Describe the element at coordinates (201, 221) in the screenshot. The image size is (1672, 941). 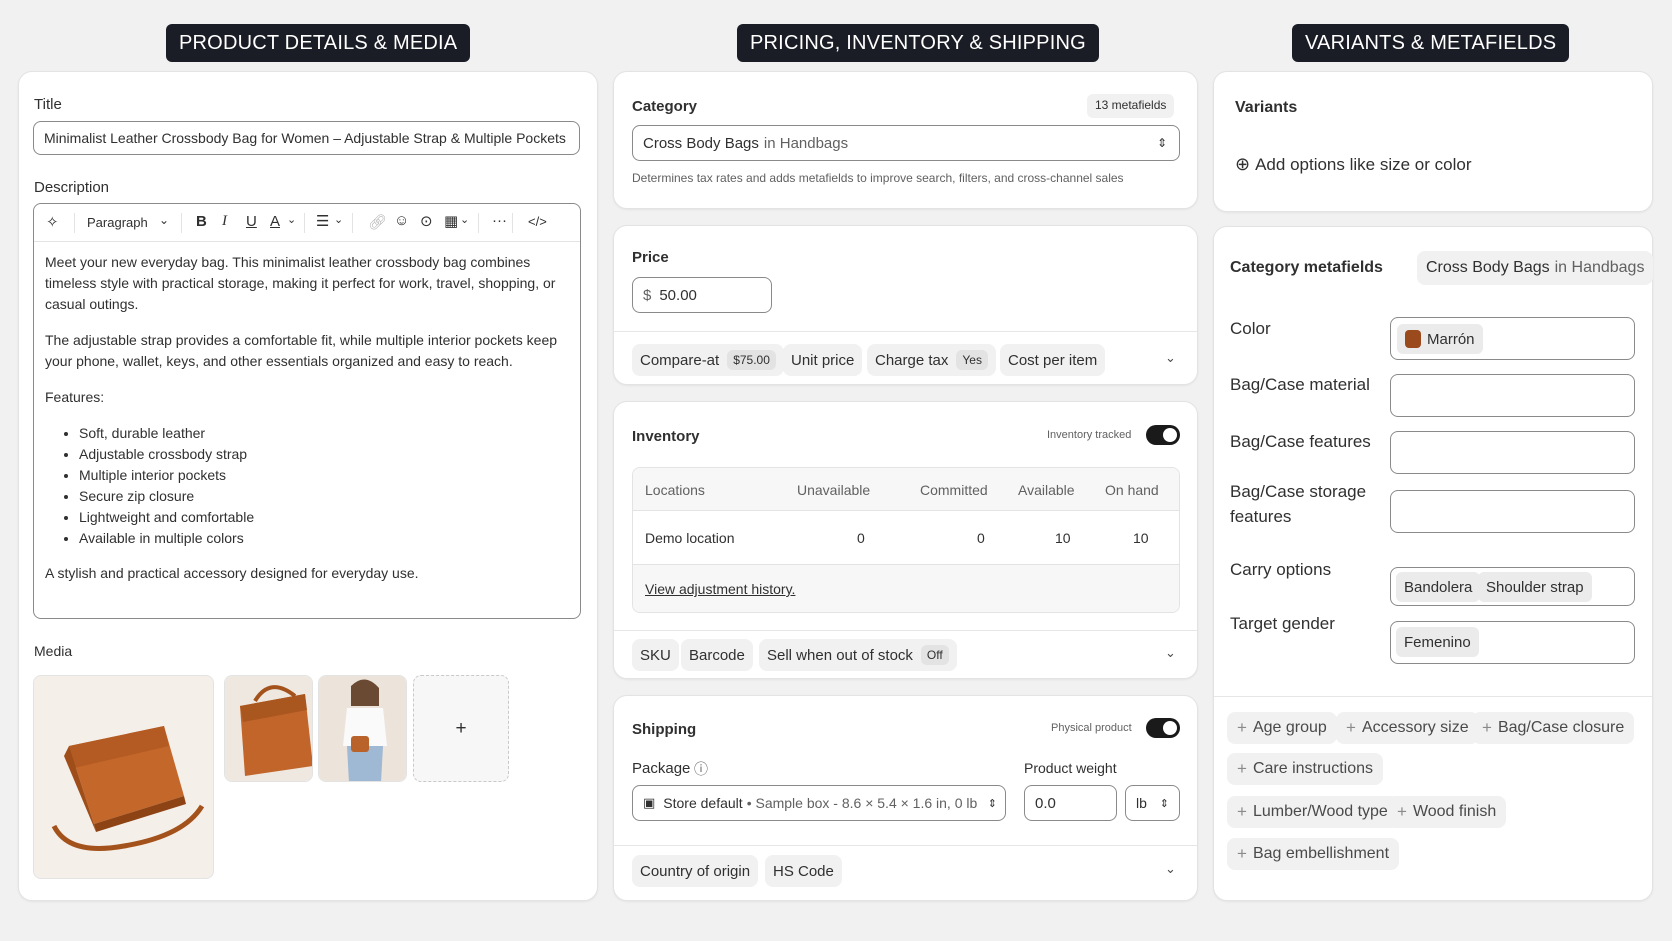
I see `bold-button: B` at that location.